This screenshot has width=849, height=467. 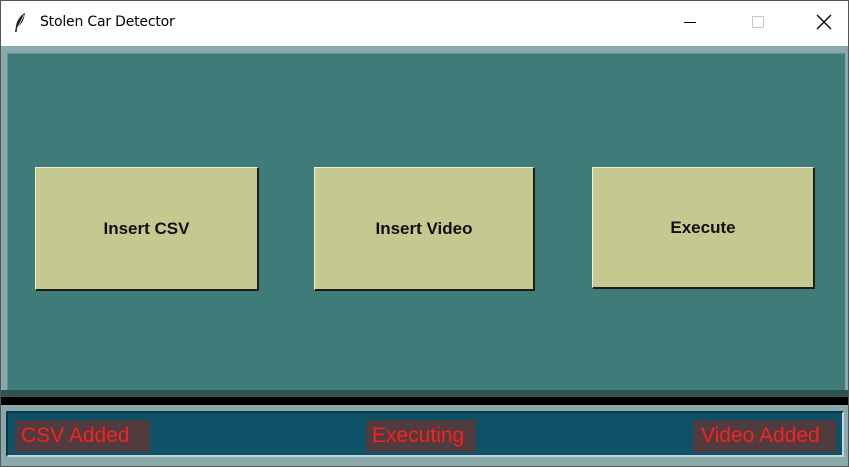 I want to click on maximize-button, so click(x=758, y=23).